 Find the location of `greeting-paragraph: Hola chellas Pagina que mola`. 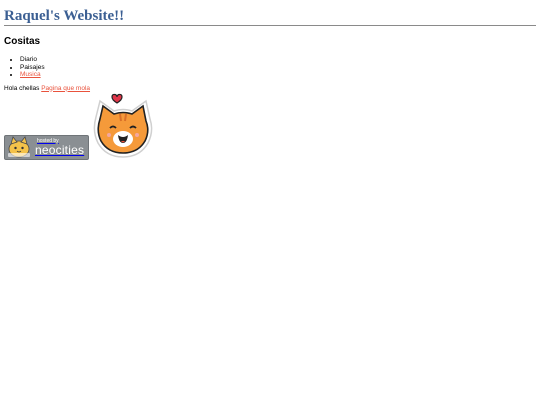

greeting-paragraph: Hola chellas Pagina que mola is located at coordinates (270, 89).